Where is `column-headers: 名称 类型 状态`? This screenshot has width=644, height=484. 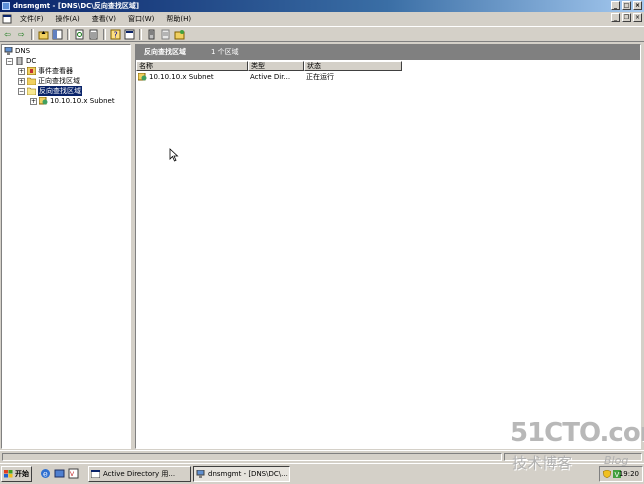 column-headers: 名称 类型 状态 is located at coordinates (388, 66).